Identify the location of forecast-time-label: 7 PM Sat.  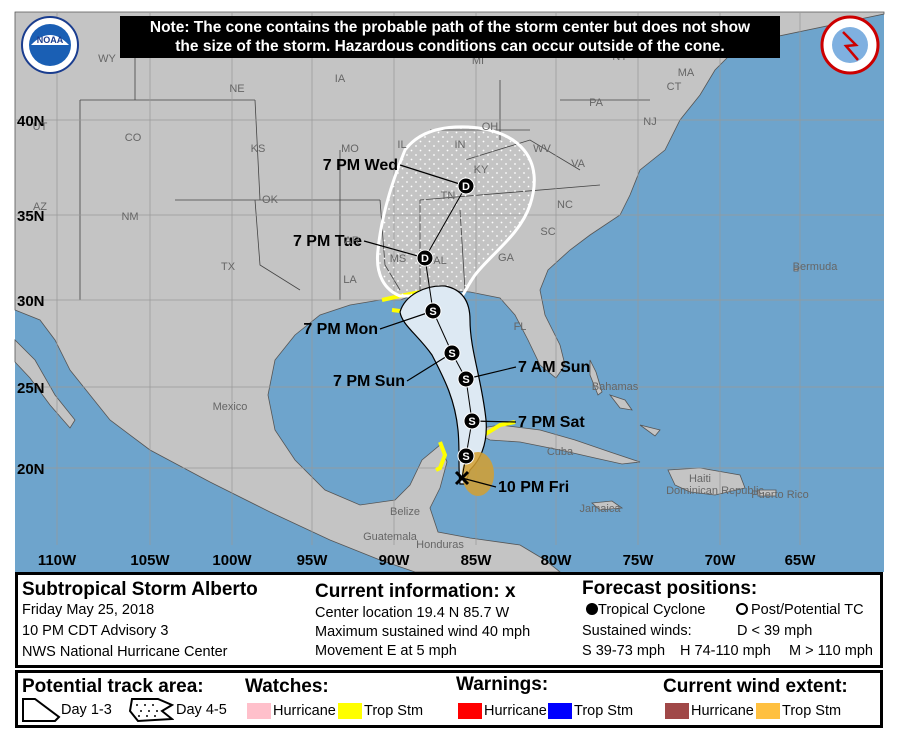
(551, 422).